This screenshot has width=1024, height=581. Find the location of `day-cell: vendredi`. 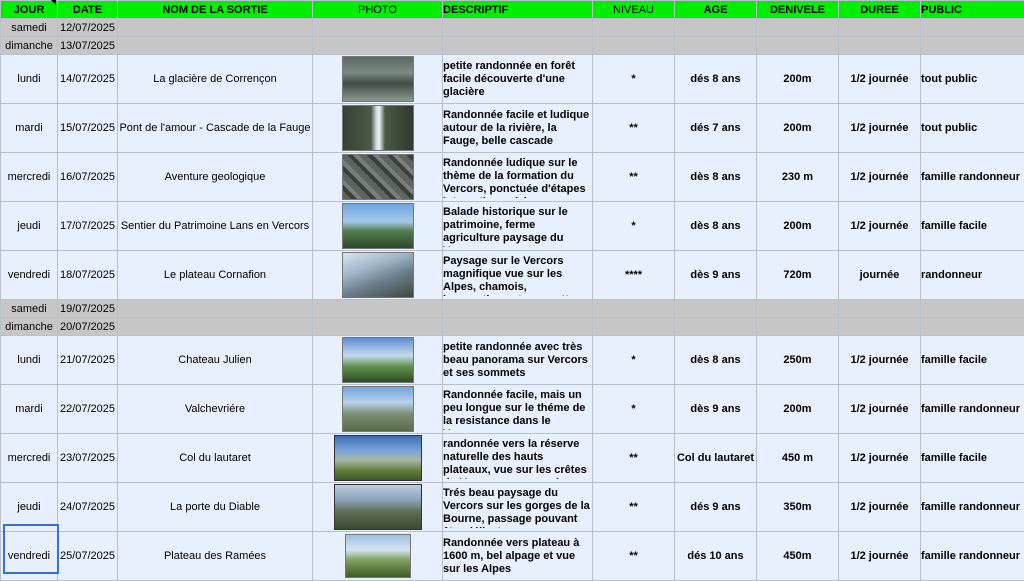

day-cell: vendredi is located at coordinates (29, 275).